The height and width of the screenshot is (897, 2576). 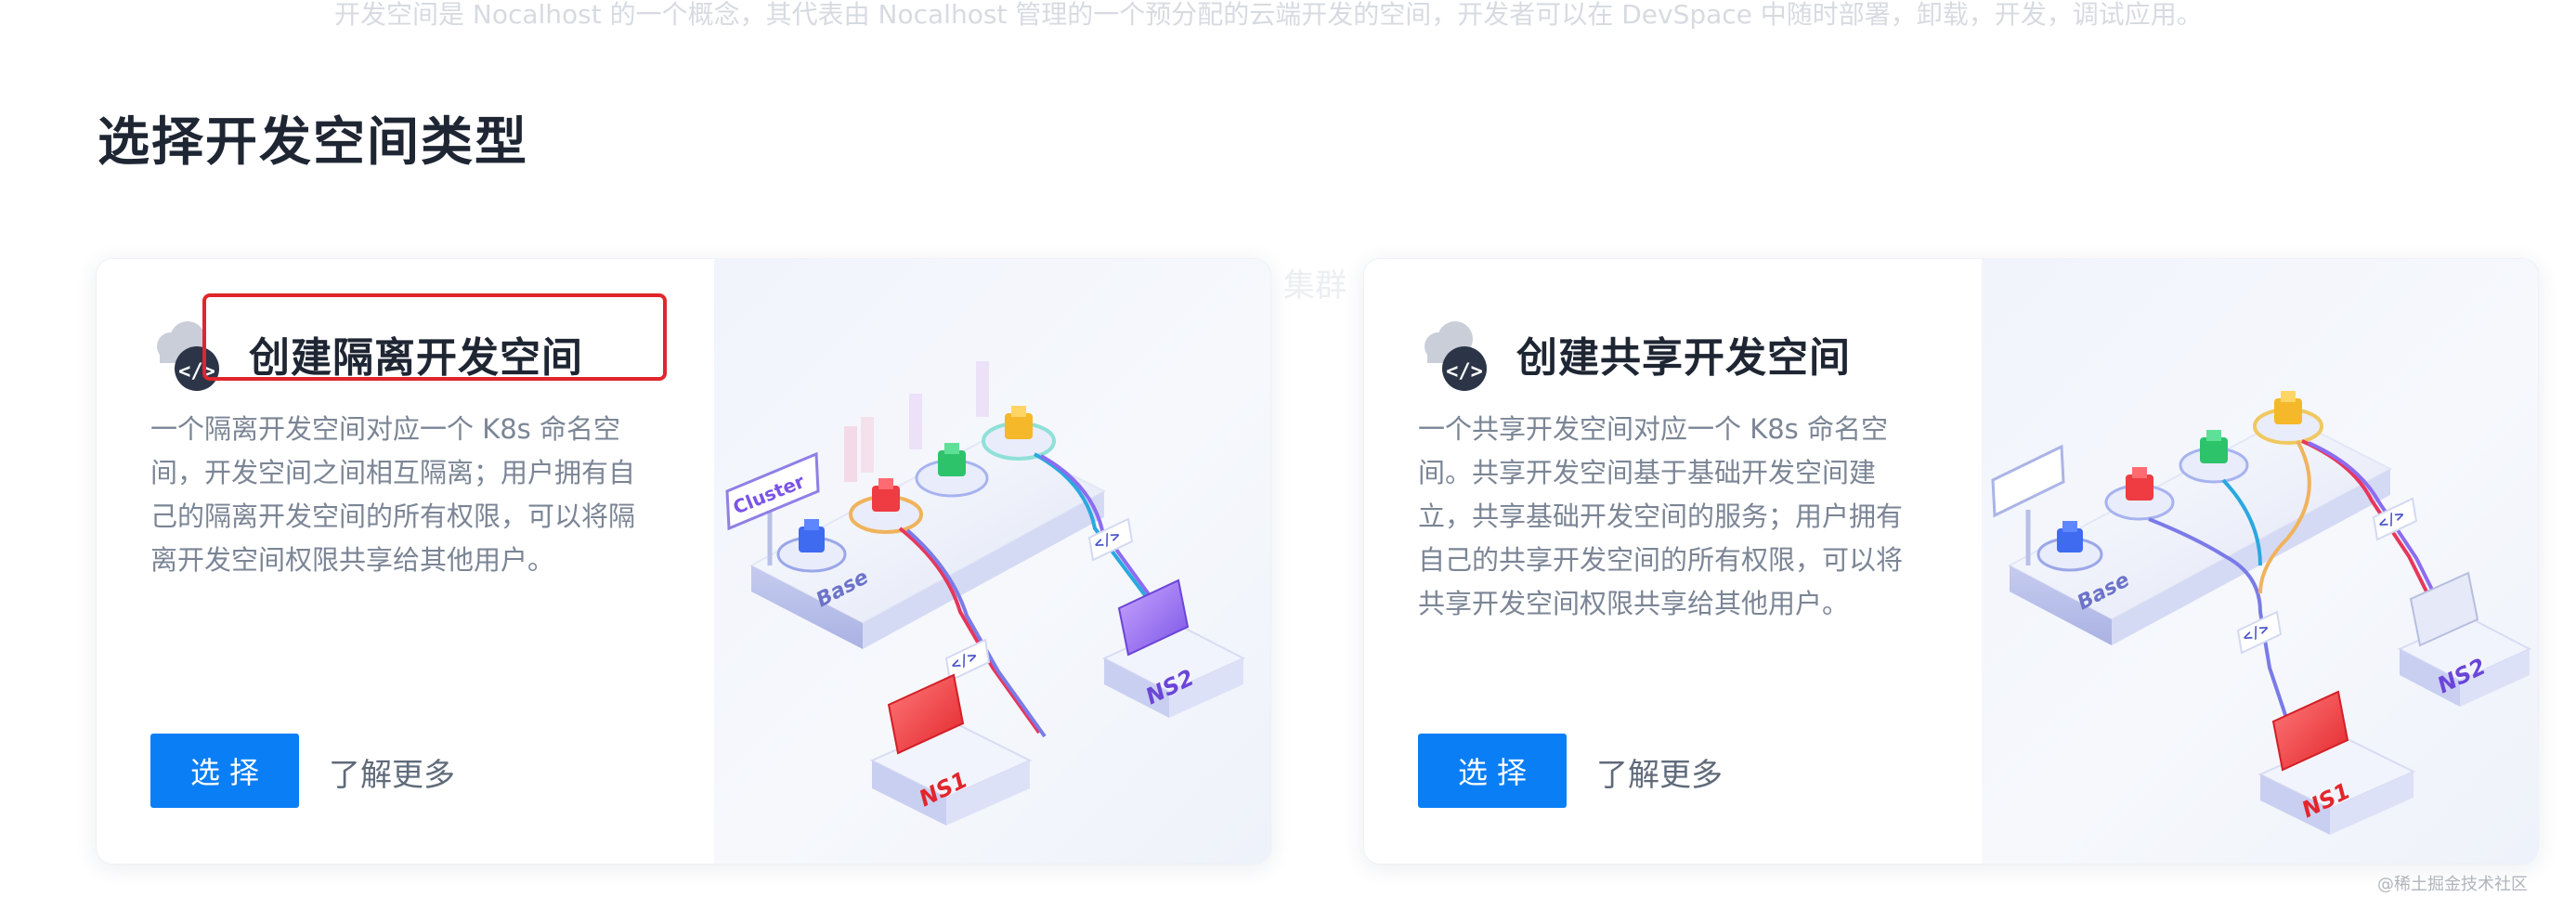 I want to click on shared-devspace-illustration: Base </> </> NS1 NS2, so click(x=2260, y=561).